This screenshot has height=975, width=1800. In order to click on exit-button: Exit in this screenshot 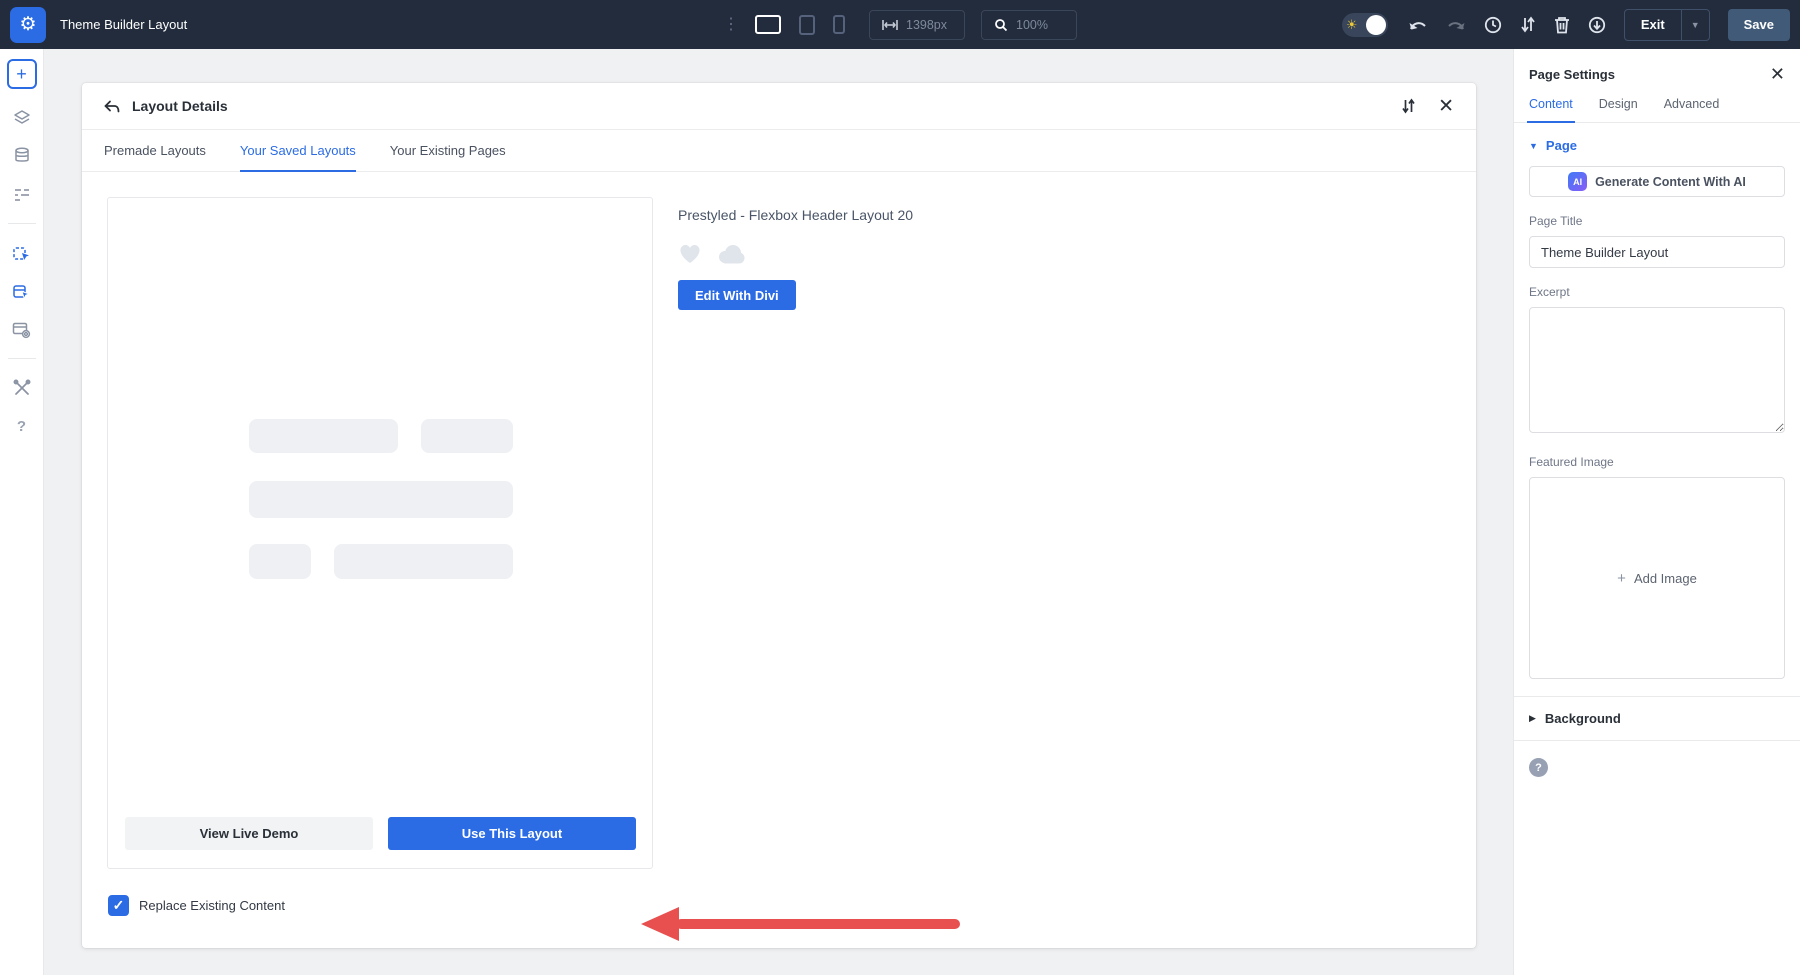, I will do `click(1653, 25)`.